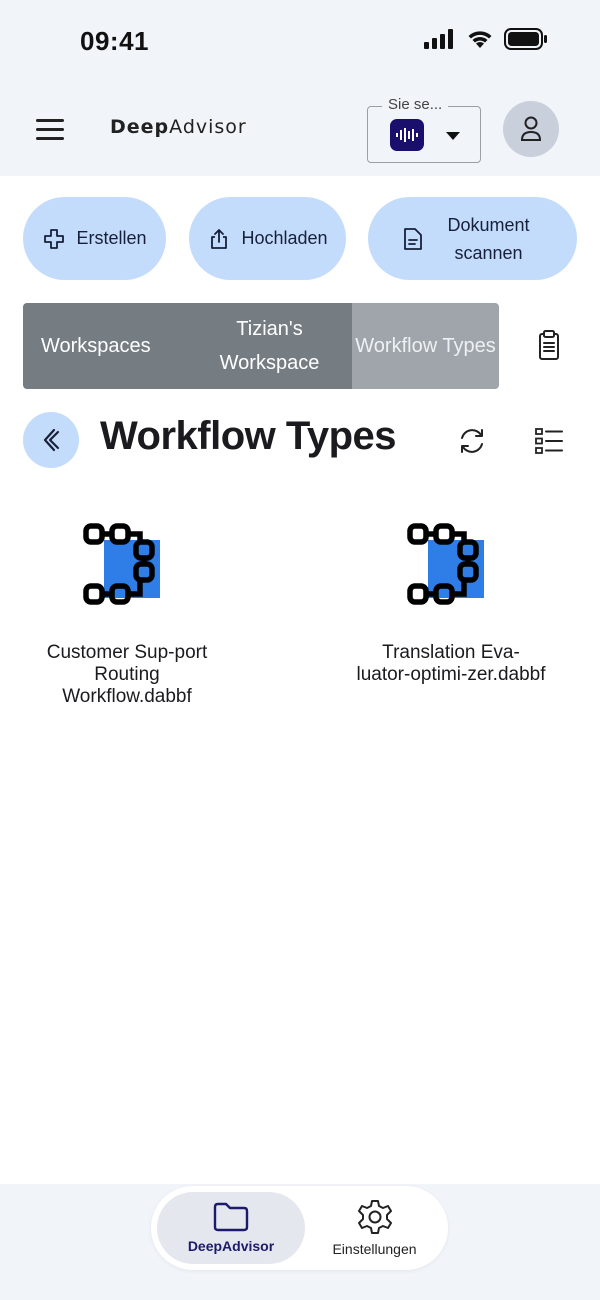 Image resolution: width=600 pixels, height=1300 pixels. I want to click on nav-pill: DeepAdvisor Einstellungen, so click(299, 1228).